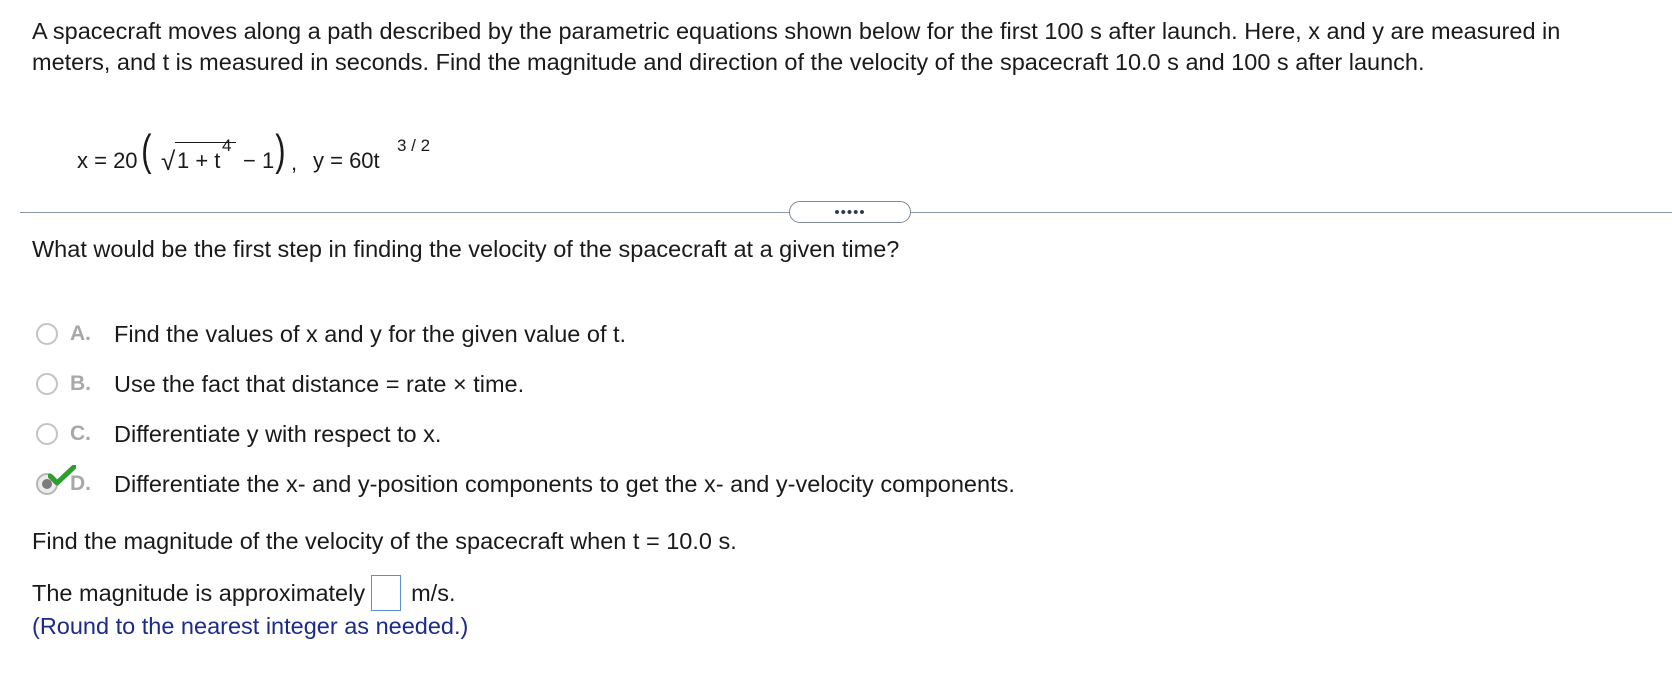 The image size is (1672, 689). I want to click on magnitude-answer-input, so click(386, 593).